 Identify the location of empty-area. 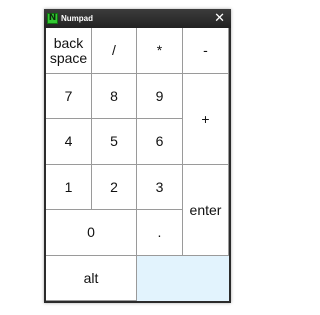
(183, 278).